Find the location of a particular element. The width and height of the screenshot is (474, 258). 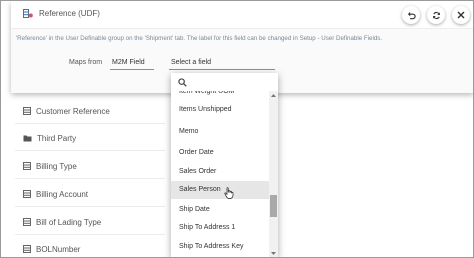

source-field-select: M2M Field is located at coordinates (132, 63).